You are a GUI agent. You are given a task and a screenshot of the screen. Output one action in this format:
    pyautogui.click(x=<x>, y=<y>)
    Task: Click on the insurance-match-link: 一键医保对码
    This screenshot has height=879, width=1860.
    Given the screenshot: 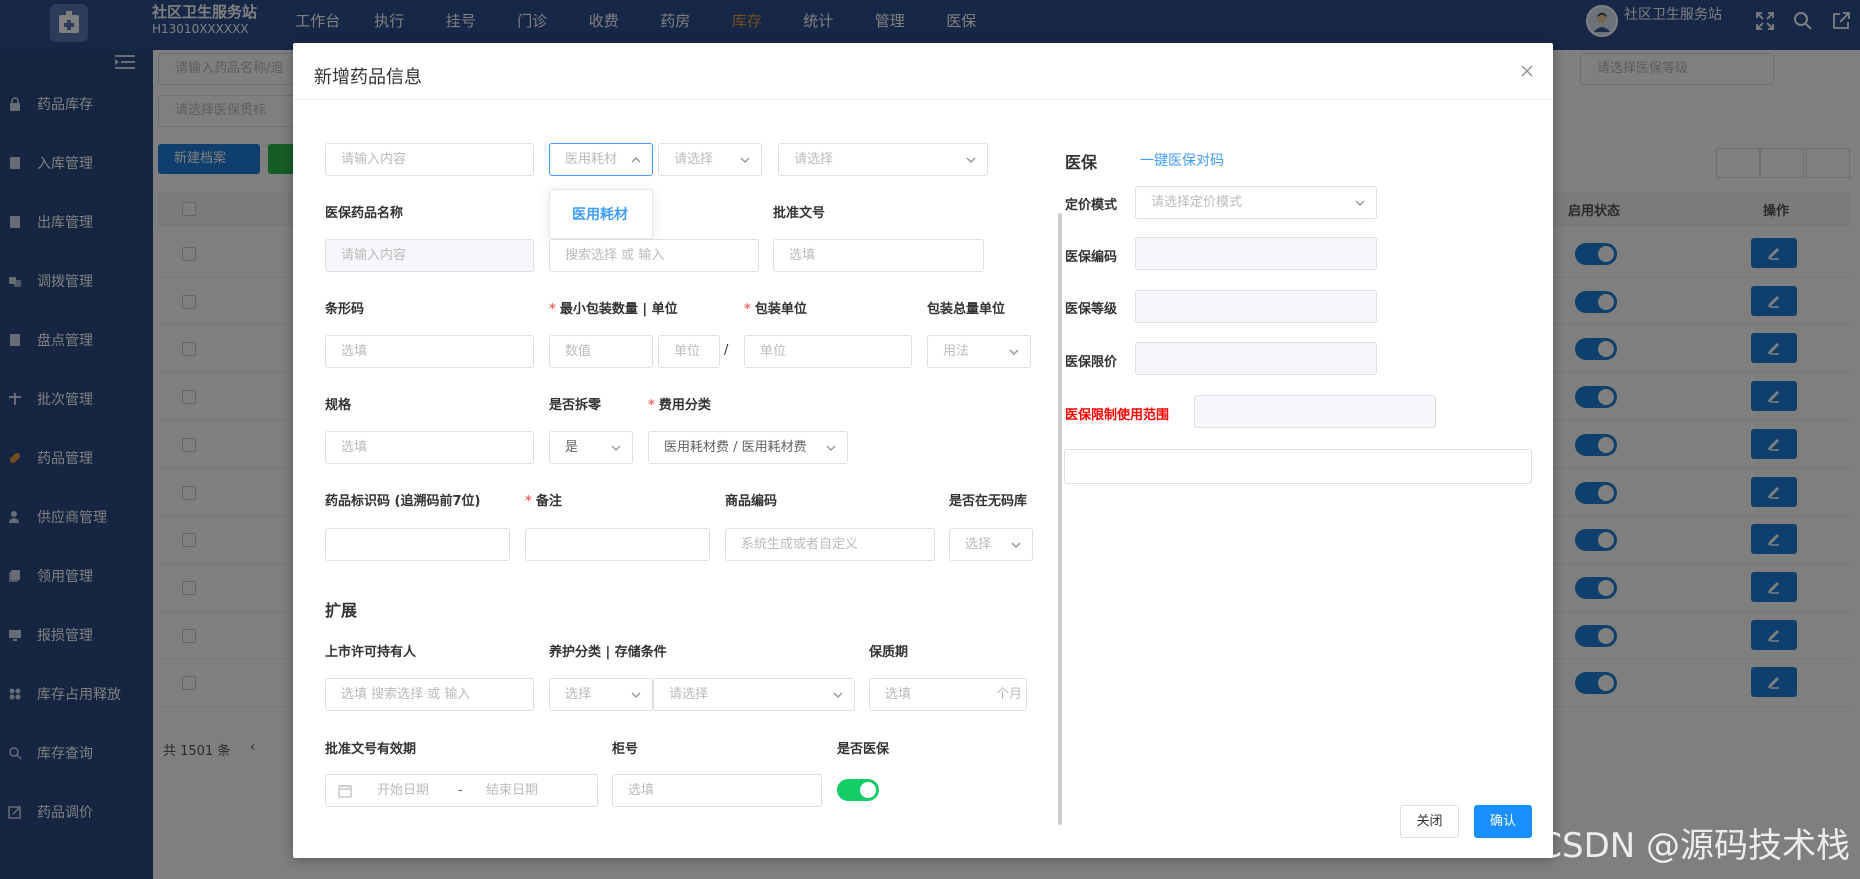 What is the action you would take?
    pyautogui.click(x=1182, y=160)
    